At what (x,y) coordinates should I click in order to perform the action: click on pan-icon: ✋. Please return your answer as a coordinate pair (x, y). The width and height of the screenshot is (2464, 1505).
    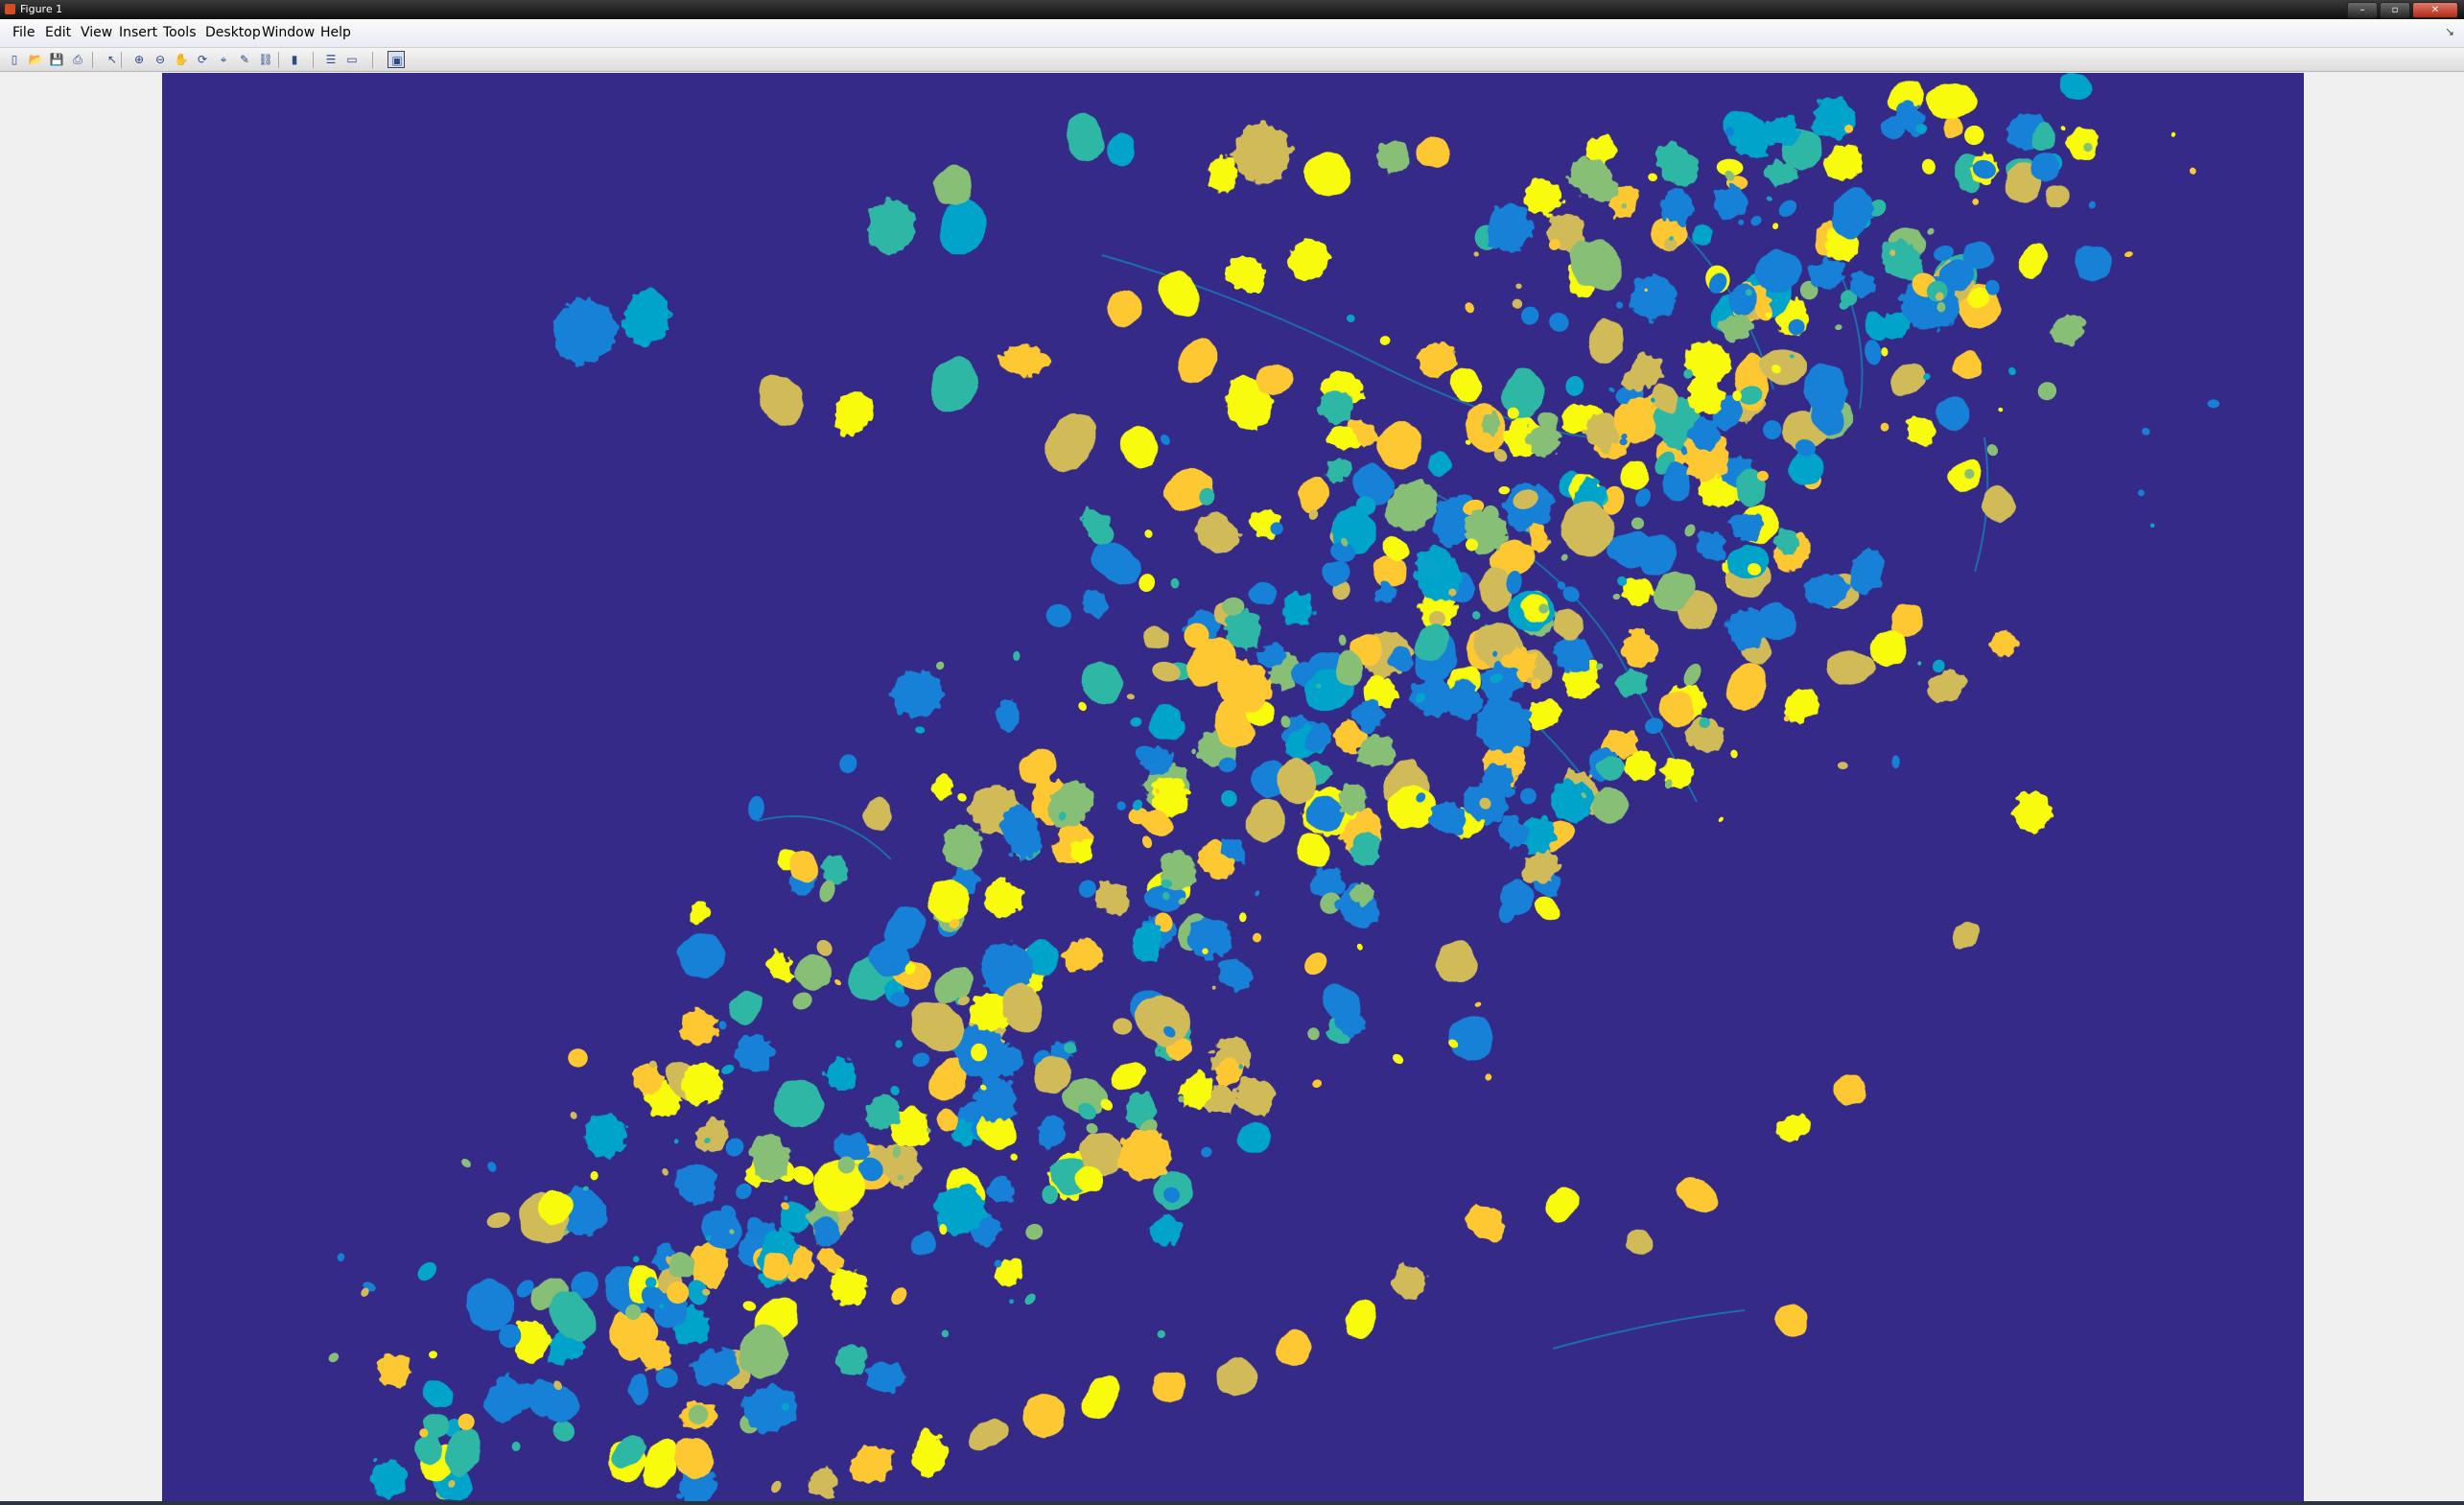
    Looking at the image, I should click on (182, 59).